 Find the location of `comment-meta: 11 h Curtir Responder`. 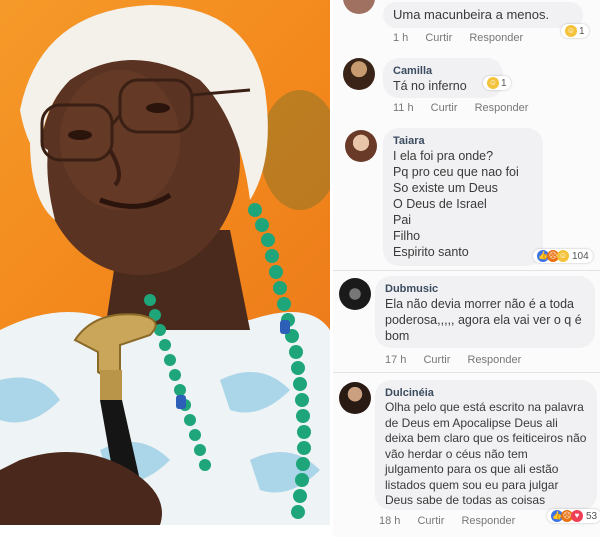

comment-meta: 11 h Curtir Responder is located at coordinates (467, 108).